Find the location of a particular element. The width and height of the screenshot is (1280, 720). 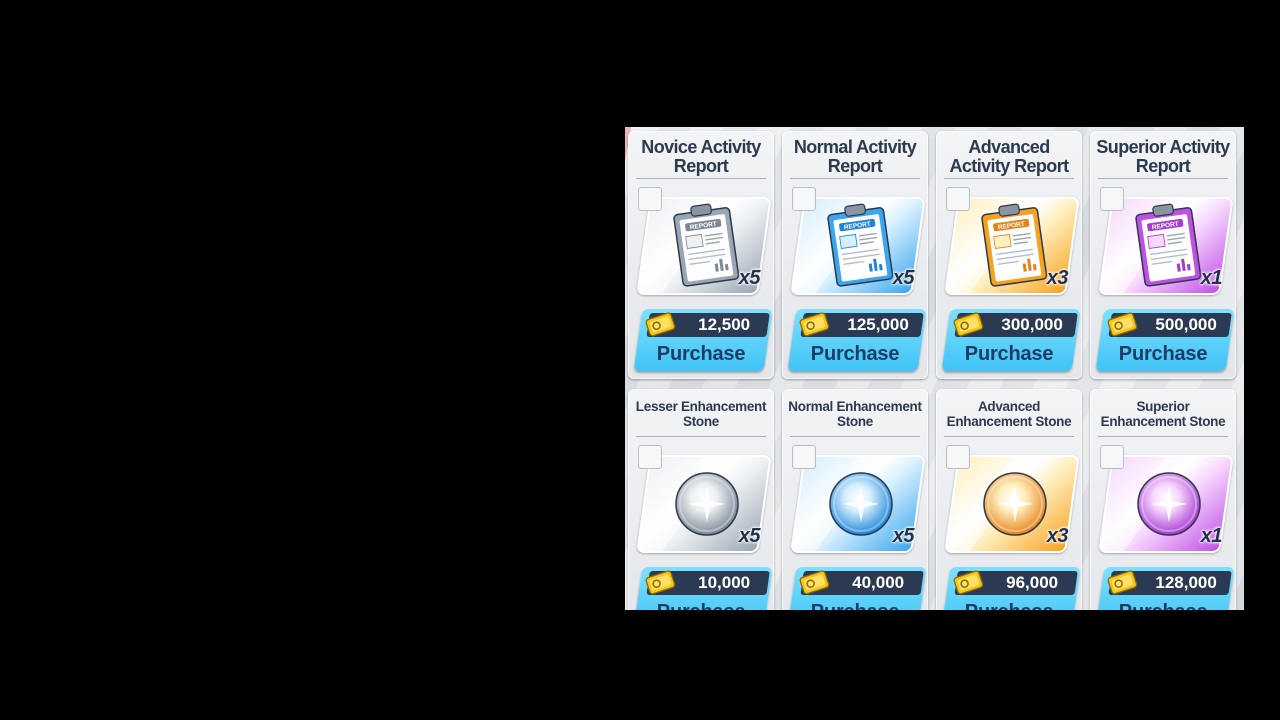

item-title: Normal Enhancement Stone is located at coordinates (855, 414).